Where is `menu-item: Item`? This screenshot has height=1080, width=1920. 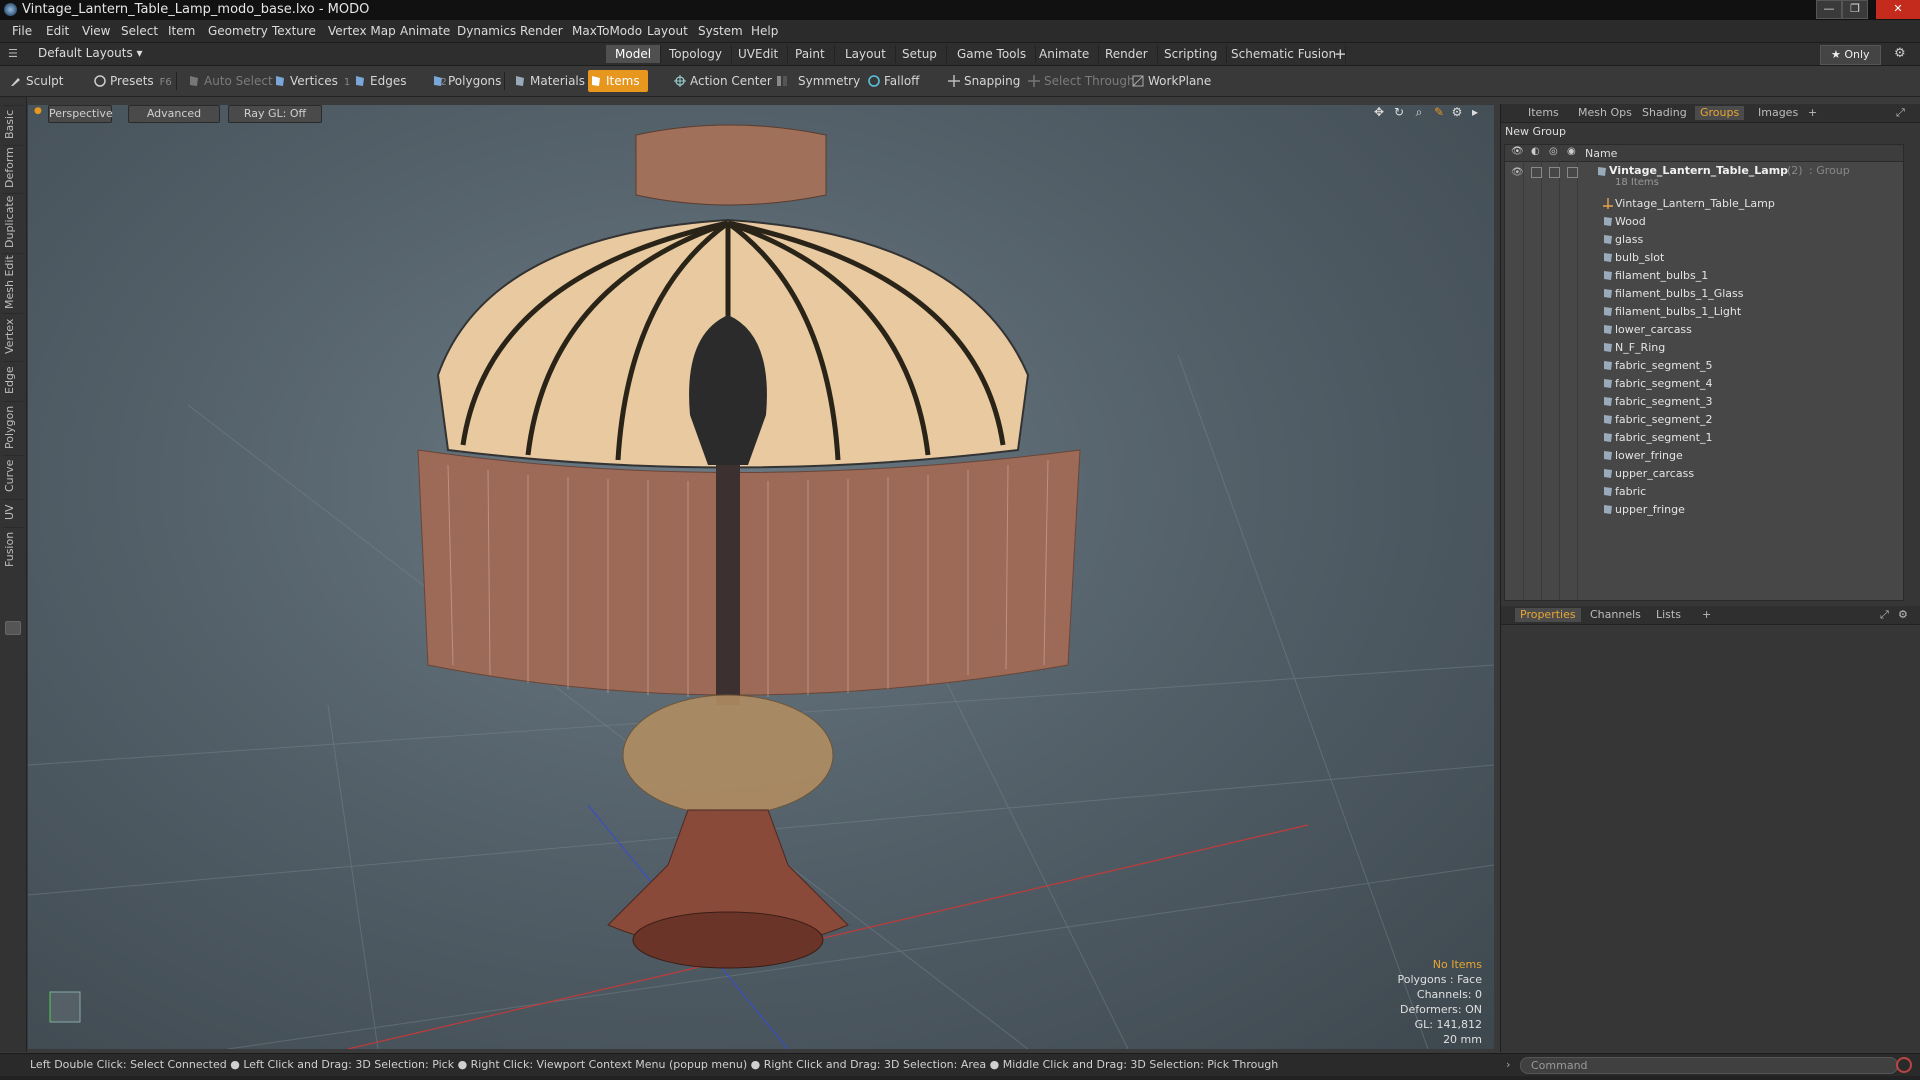
menu-item: Item is located at coordinates (181, 31).